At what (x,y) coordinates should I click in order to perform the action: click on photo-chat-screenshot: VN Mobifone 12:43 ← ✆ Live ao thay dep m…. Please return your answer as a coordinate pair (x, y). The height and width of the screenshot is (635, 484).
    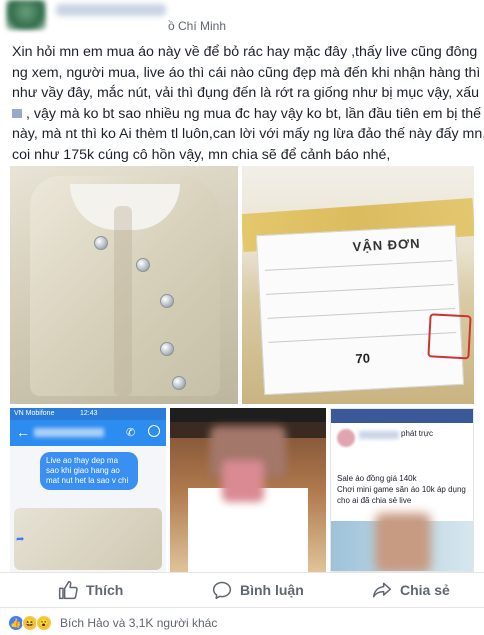
    Looking at the image, I should click on (88, 490).